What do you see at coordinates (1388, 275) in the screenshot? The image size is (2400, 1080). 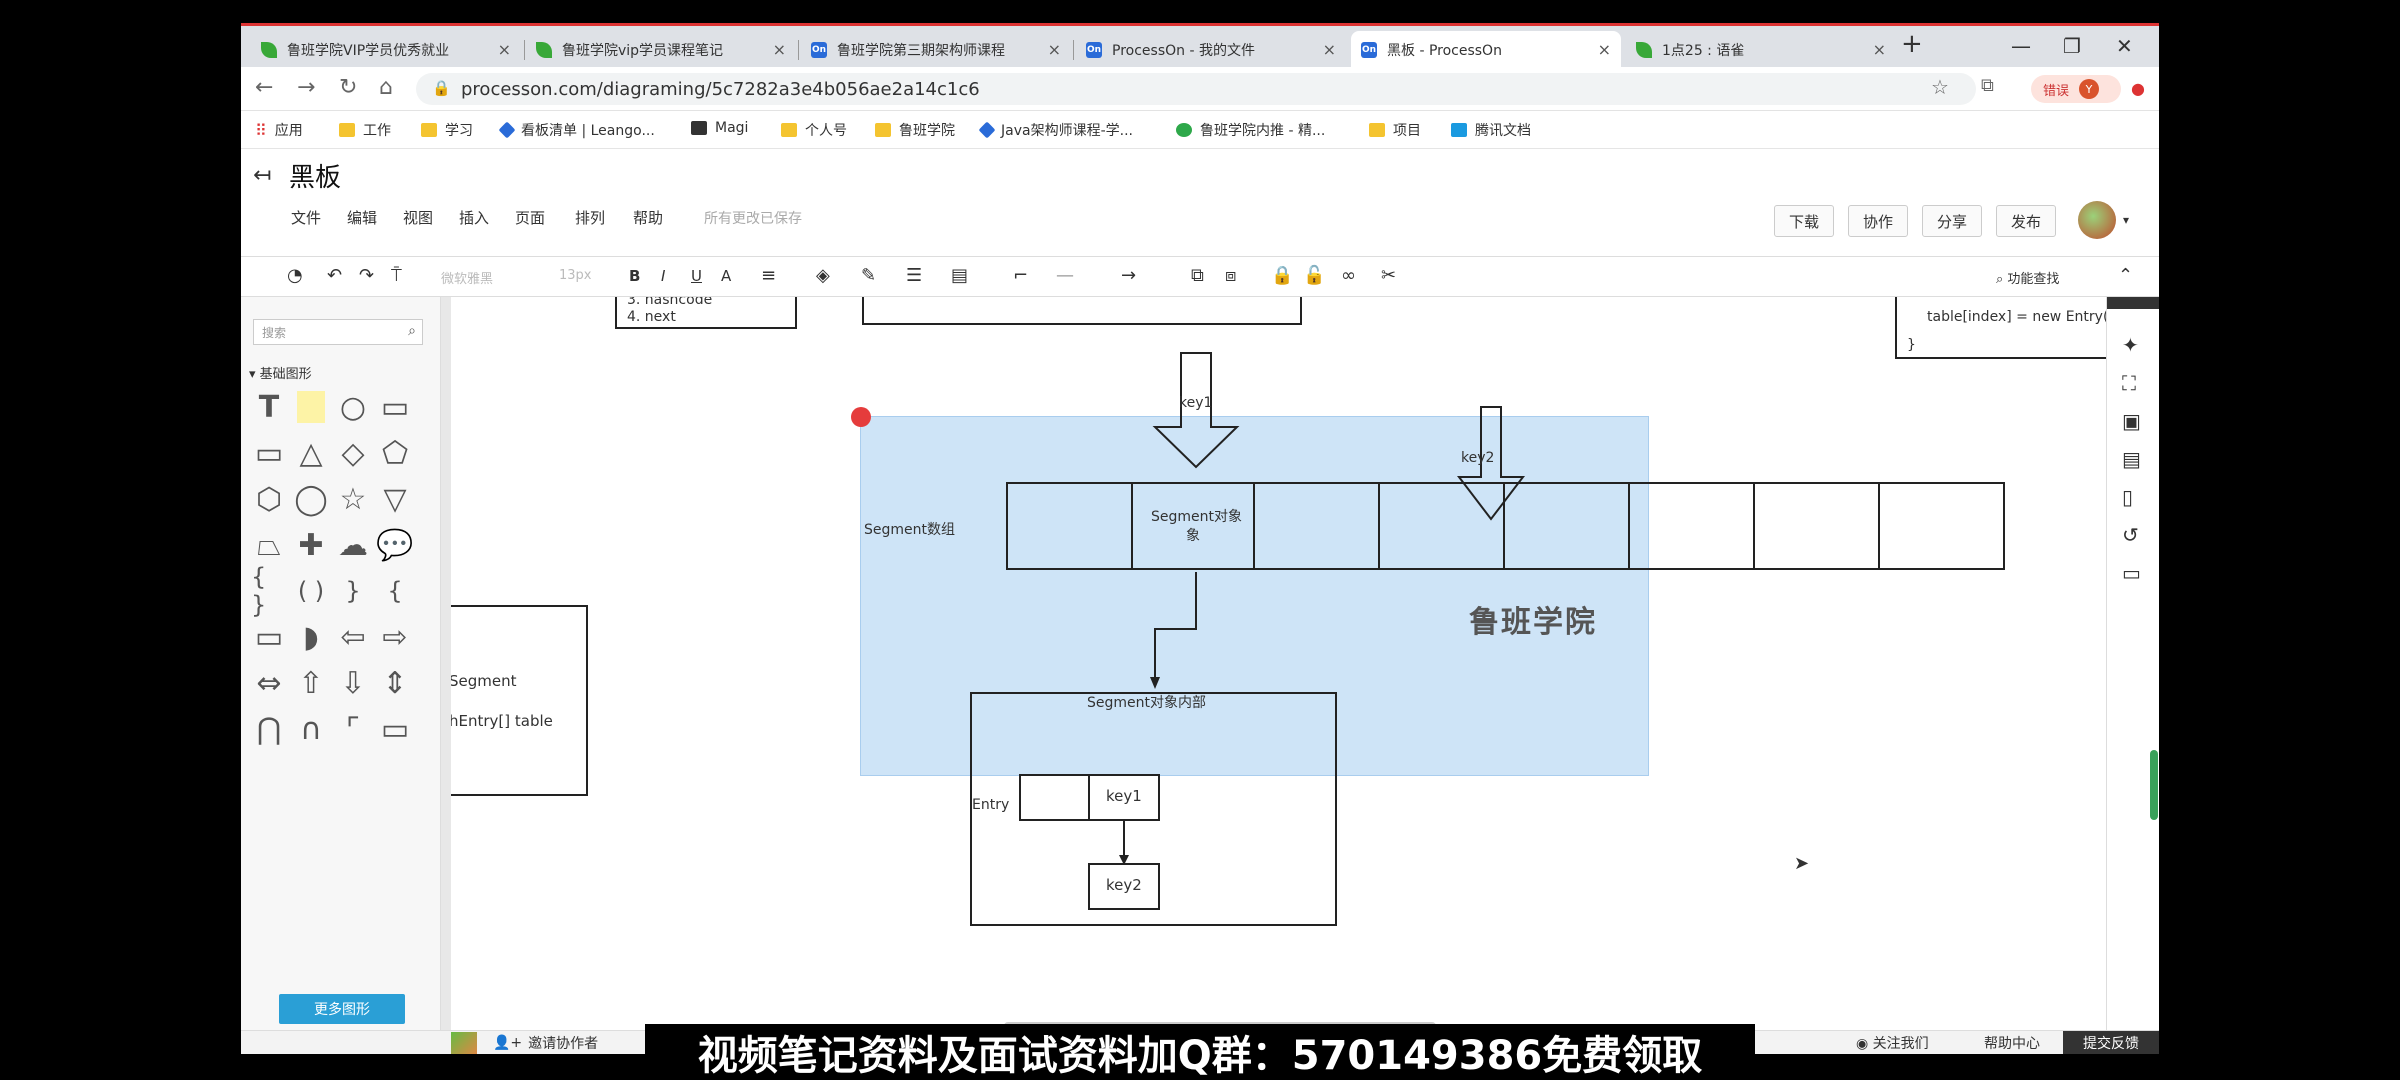 I see `magic-icon: ✂` at bounding box center [1388, 275].